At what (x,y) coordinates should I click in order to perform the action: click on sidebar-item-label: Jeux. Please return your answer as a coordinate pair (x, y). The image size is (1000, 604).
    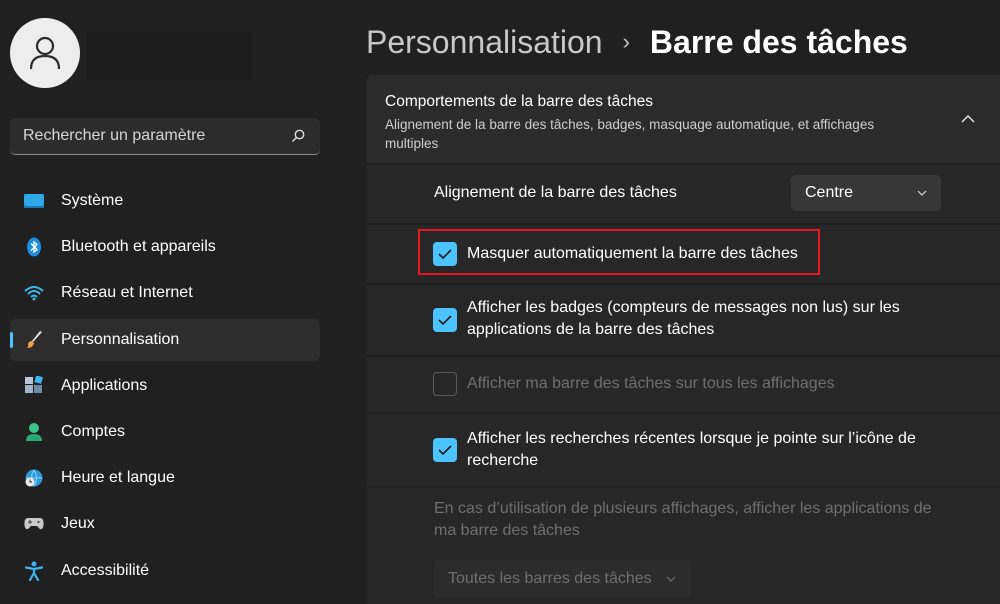
    Looking at the image, I should click on (78, 524).